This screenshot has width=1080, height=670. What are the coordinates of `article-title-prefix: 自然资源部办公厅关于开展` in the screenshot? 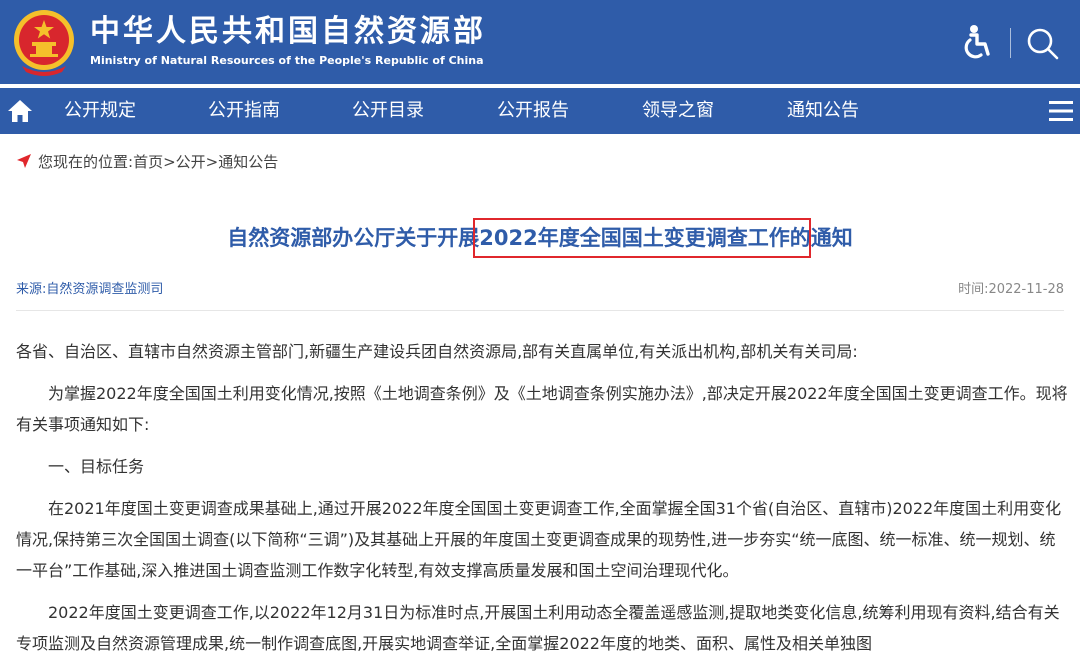 It's located at (353, 238).